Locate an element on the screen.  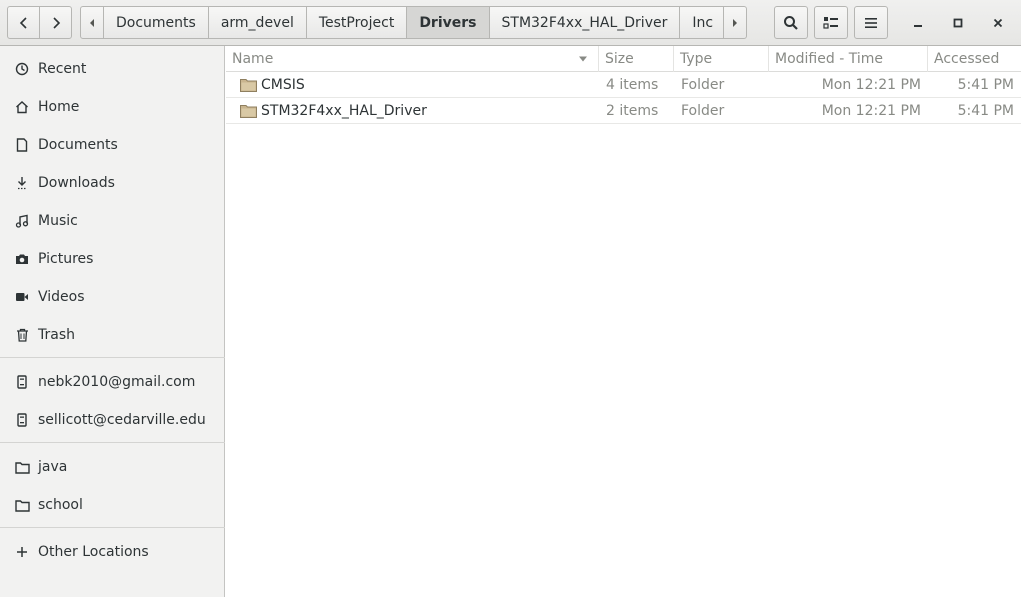
triangle-left-icon is located at coordinates (92, 22).